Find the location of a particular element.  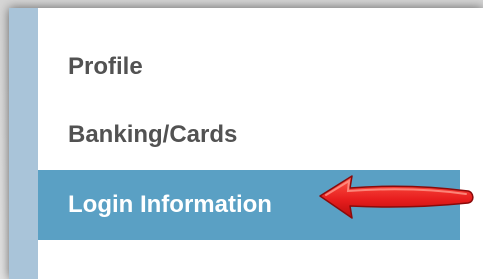

nav-item-label: Profile is located at coordinates (105, 66).